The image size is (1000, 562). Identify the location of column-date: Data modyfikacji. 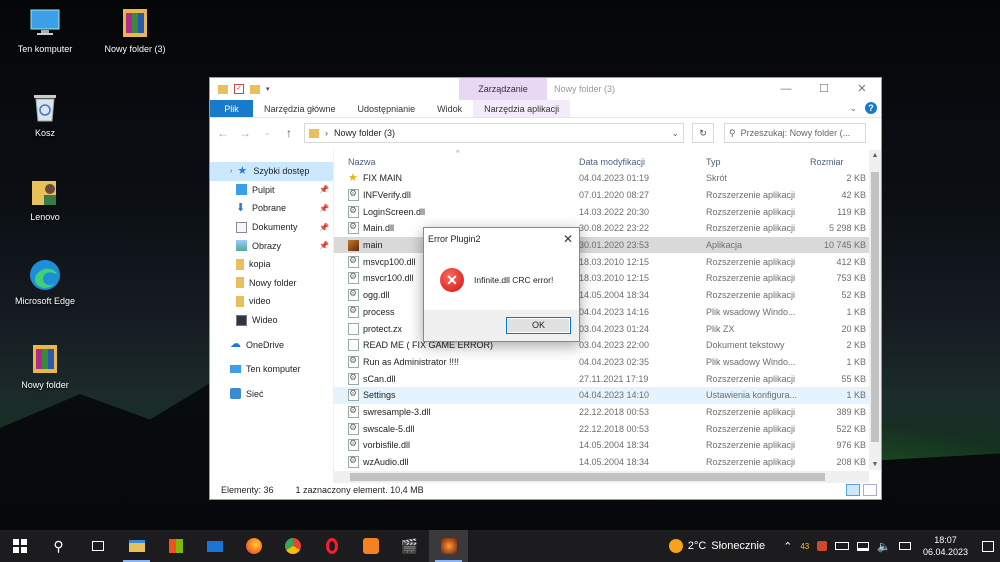
(642, 163).